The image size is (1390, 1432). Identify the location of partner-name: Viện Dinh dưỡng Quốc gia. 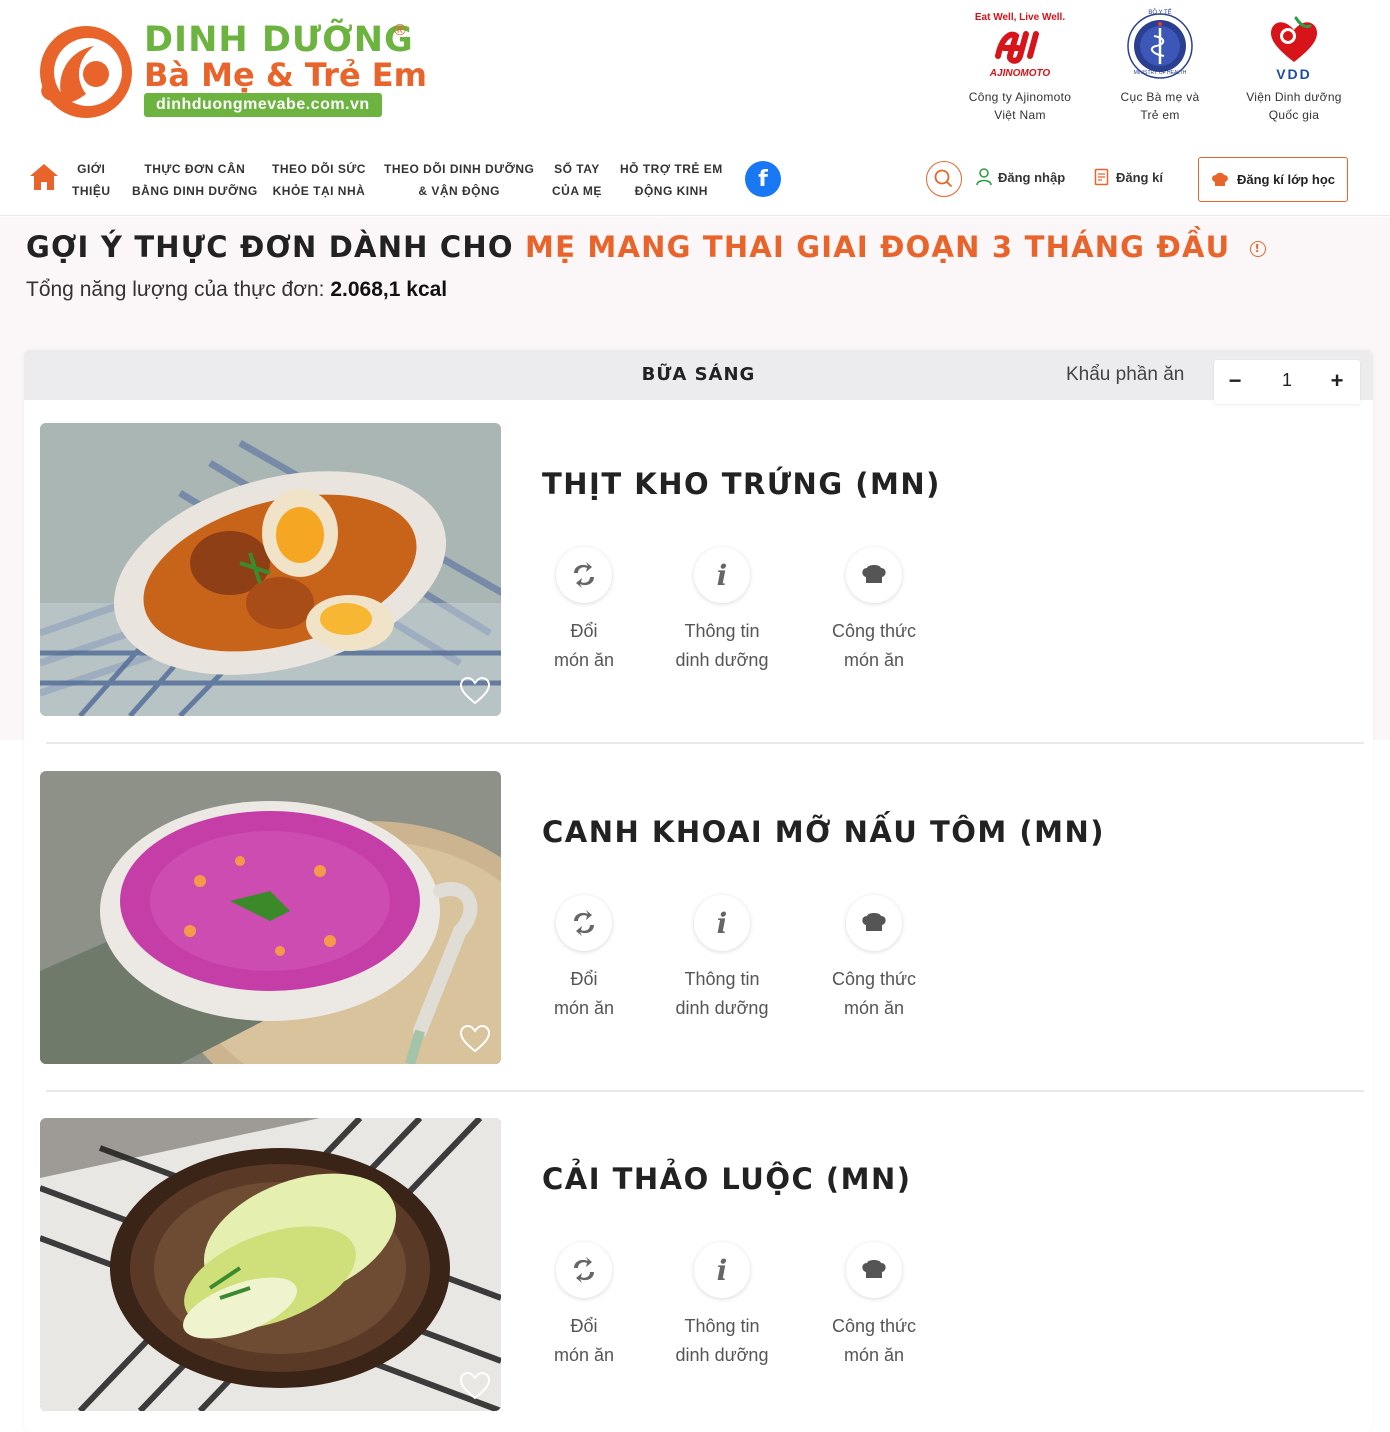
(1294, 106).